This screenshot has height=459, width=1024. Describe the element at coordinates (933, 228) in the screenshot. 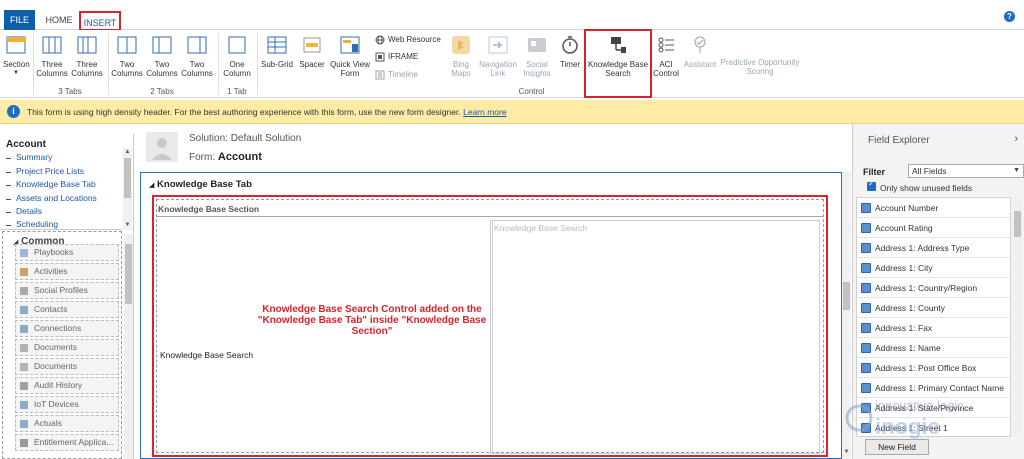

I see `field-item: Account Rating` at that location.